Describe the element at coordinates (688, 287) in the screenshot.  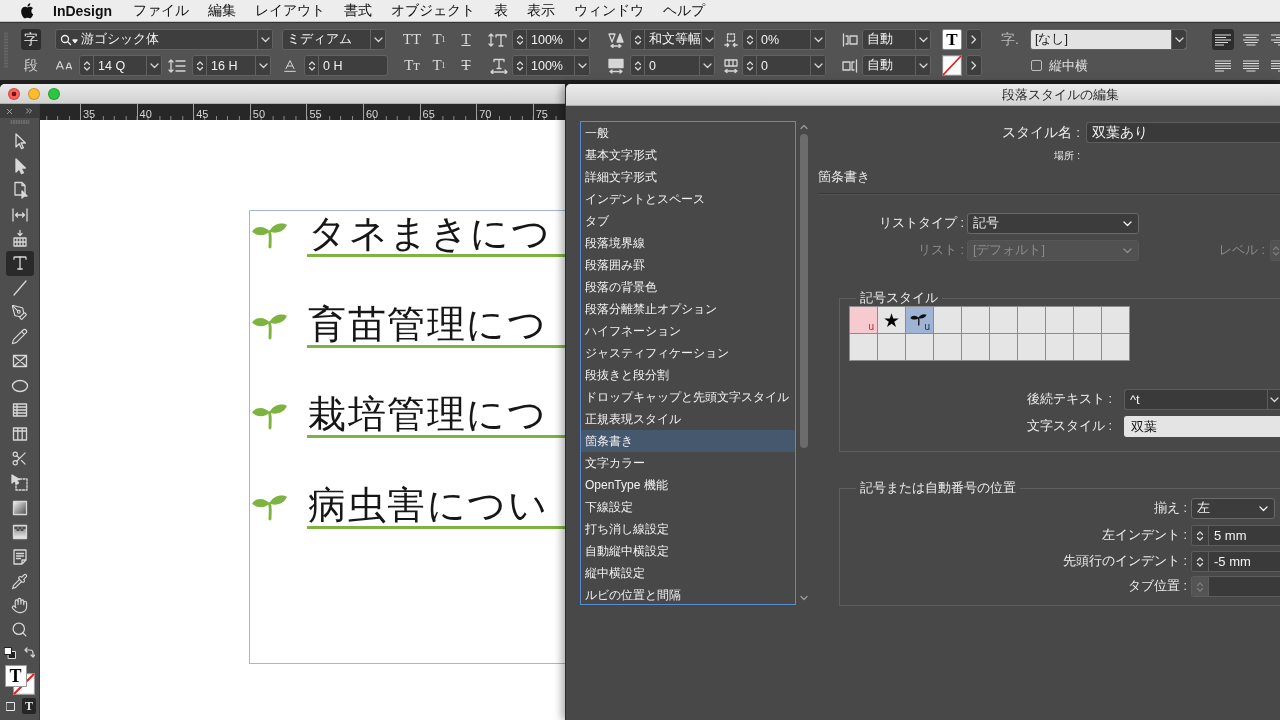
I see `category-item: 段落の背景色` at that location.